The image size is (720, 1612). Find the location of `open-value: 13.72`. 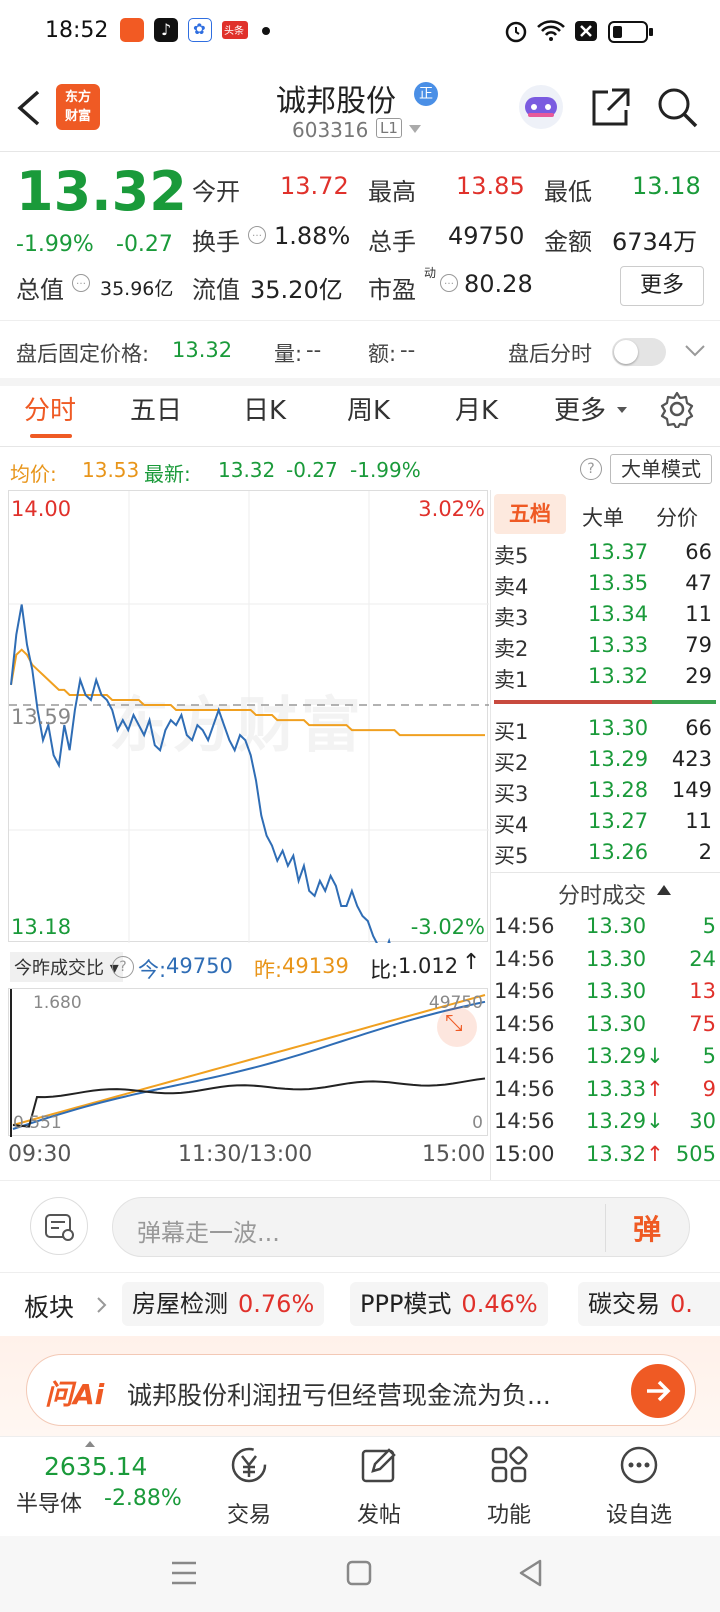

open-value: 13.72 is located at coordinates (314, 186).